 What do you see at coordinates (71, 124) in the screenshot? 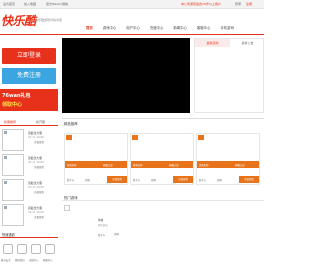
I see `games-section-title: 精品推荐` at bounding box center [71, 124].